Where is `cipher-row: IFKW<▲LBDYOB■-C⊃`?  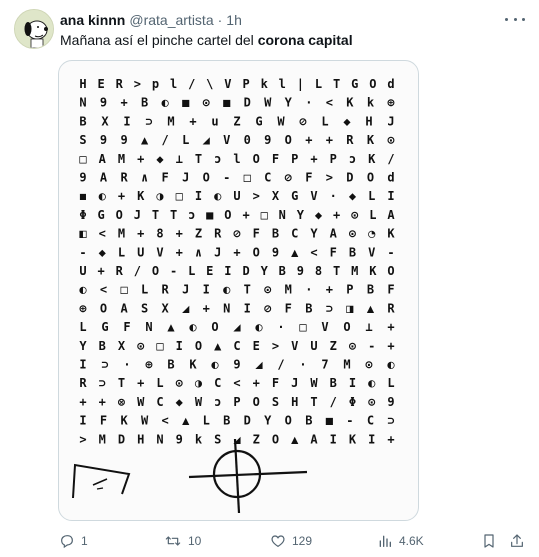
cipher-row: IFKW<▲LBDYOB■-C⊃ is located at coordinates (236, 421).